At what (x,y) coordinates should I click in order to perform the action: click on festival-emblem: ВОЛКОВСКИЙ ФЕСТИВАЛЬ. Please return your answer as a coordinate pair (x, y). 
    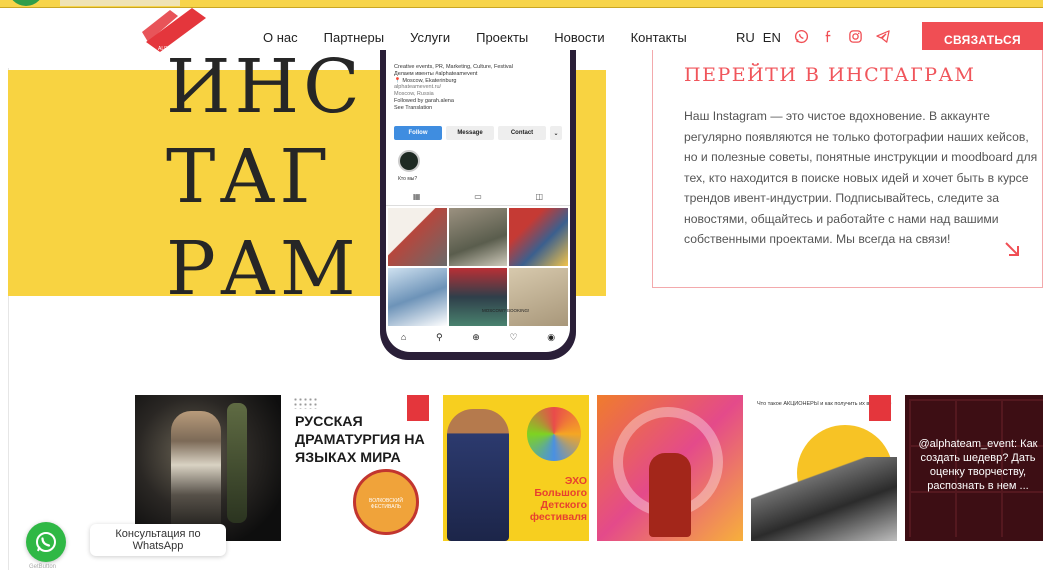
    Looking at the image, I should click on (386, 502).